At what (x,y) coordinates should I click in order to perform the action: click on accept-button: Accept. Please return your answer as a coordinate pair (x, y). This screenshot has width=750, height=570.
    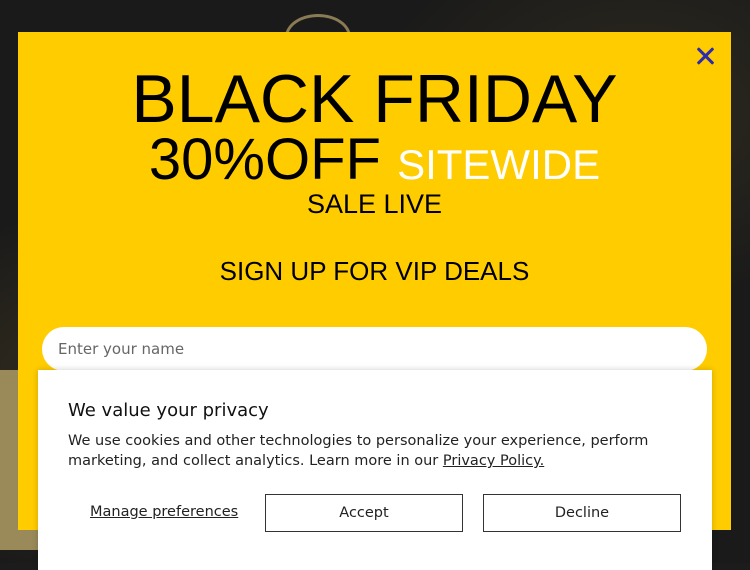
    Looking at the image, I should click on (364, 513).